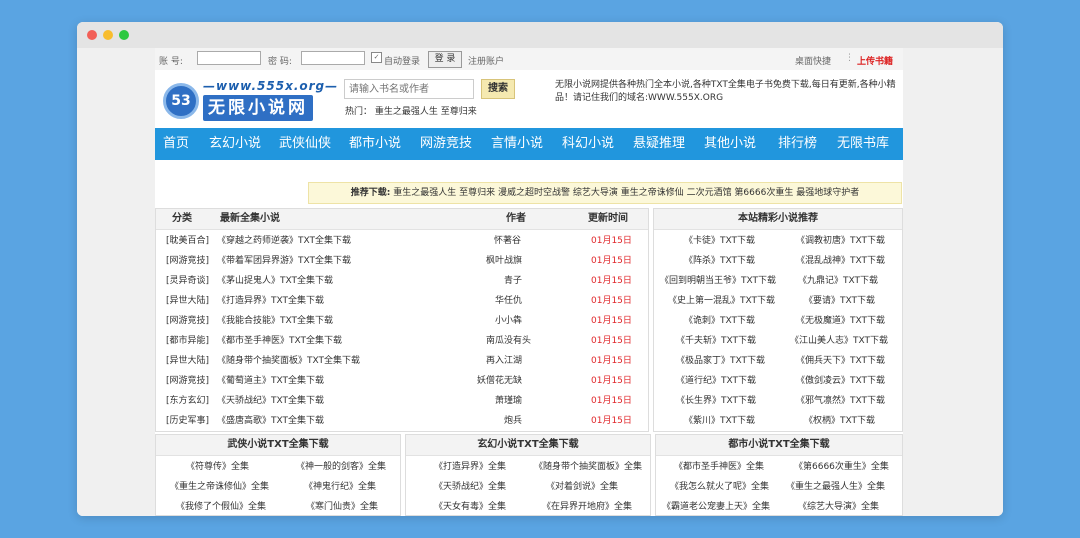 Image resolution: width=1080 pixels, height=538 pixels. I want to click on list-item: 《卡徒》TXT下载 《调教初唐》TXT下载, so click(778, 241).